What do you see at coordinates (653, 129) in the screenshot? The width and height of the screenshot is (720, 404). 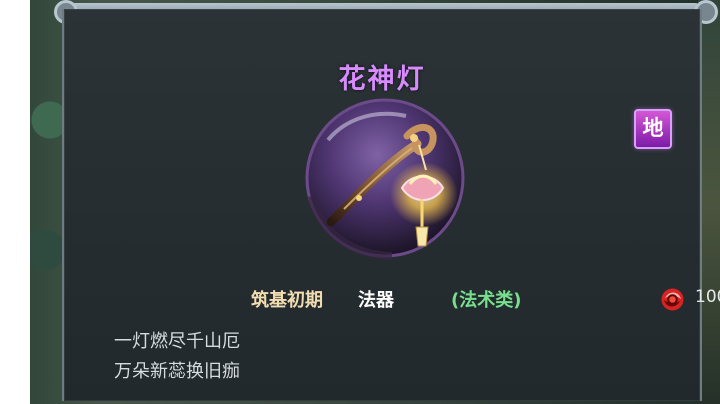 I see `grade-badge: 地` at bounding box center [653, 129].